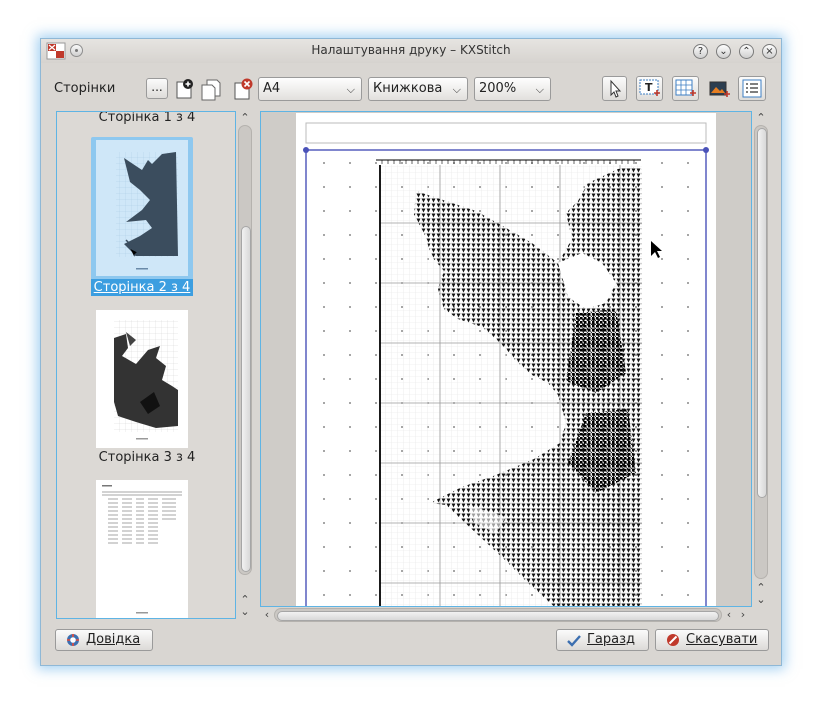  Describe the element at coordinates (762, 313) in the screenshot. I see `preview-scroll-thumb` at that location.